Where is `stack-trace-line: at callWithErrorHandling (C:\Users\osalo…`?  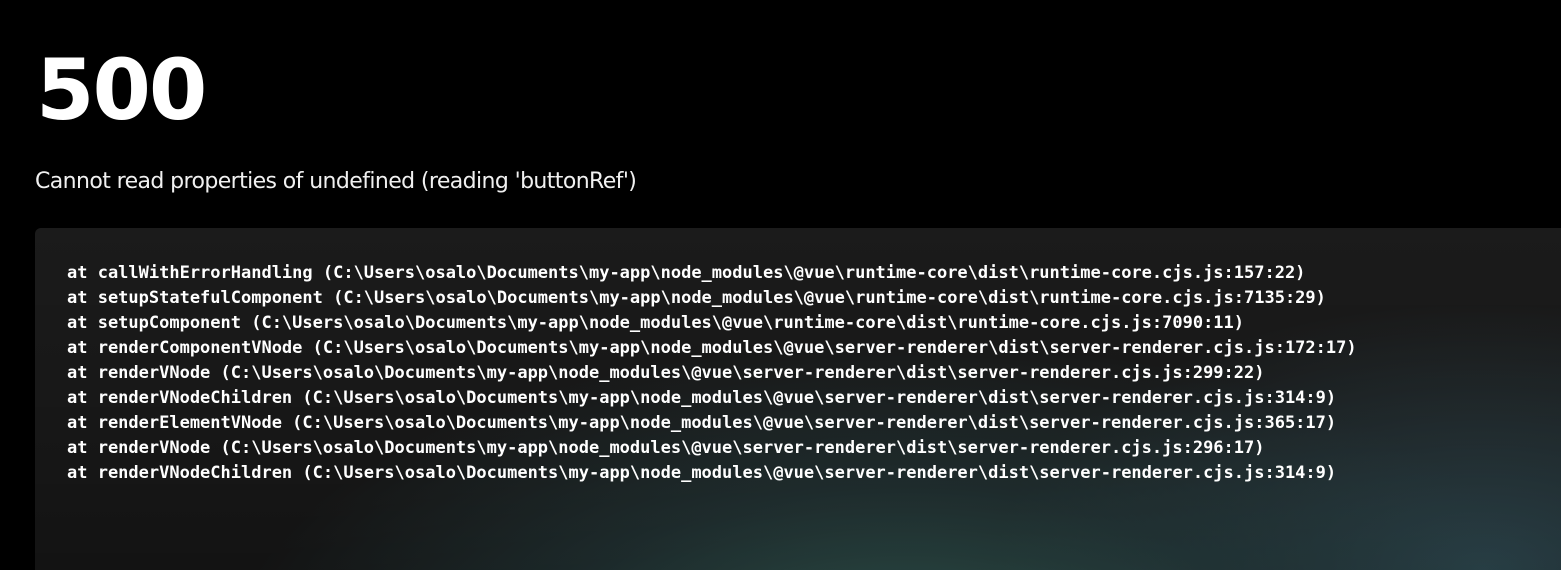 stack-trace-line: at callWithErrorHandling (C:\Users\osalo… is located at coordinates (686, 273).